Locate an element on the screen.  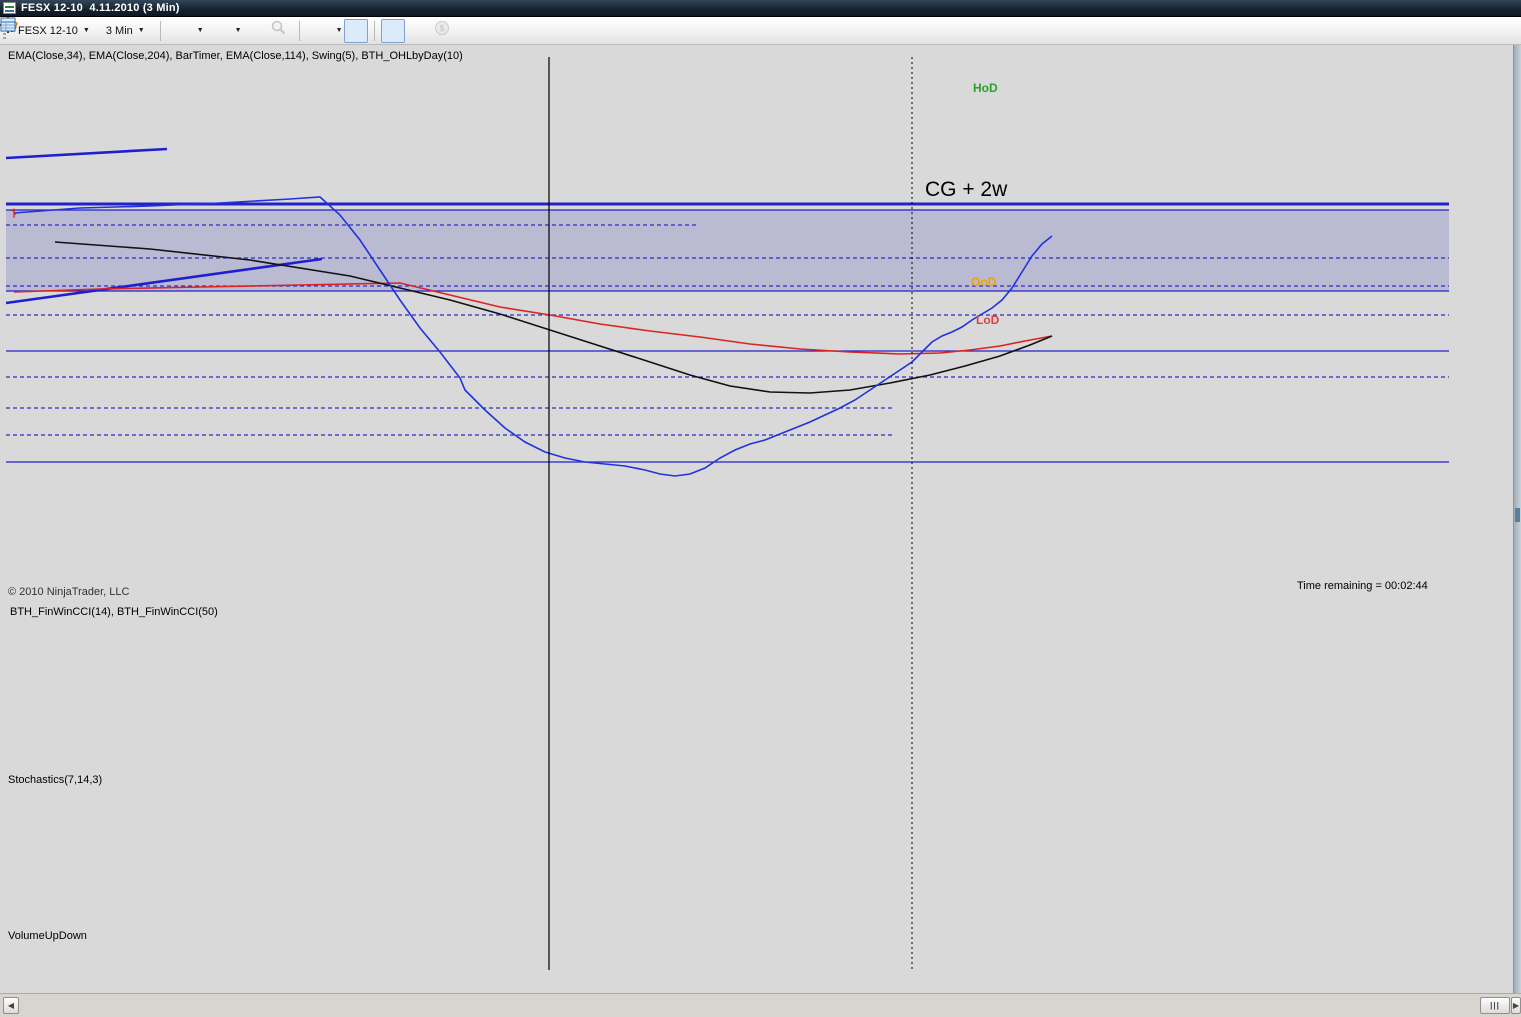
scroll-right-button: ▶ is located at coordinates (1516, 1005).